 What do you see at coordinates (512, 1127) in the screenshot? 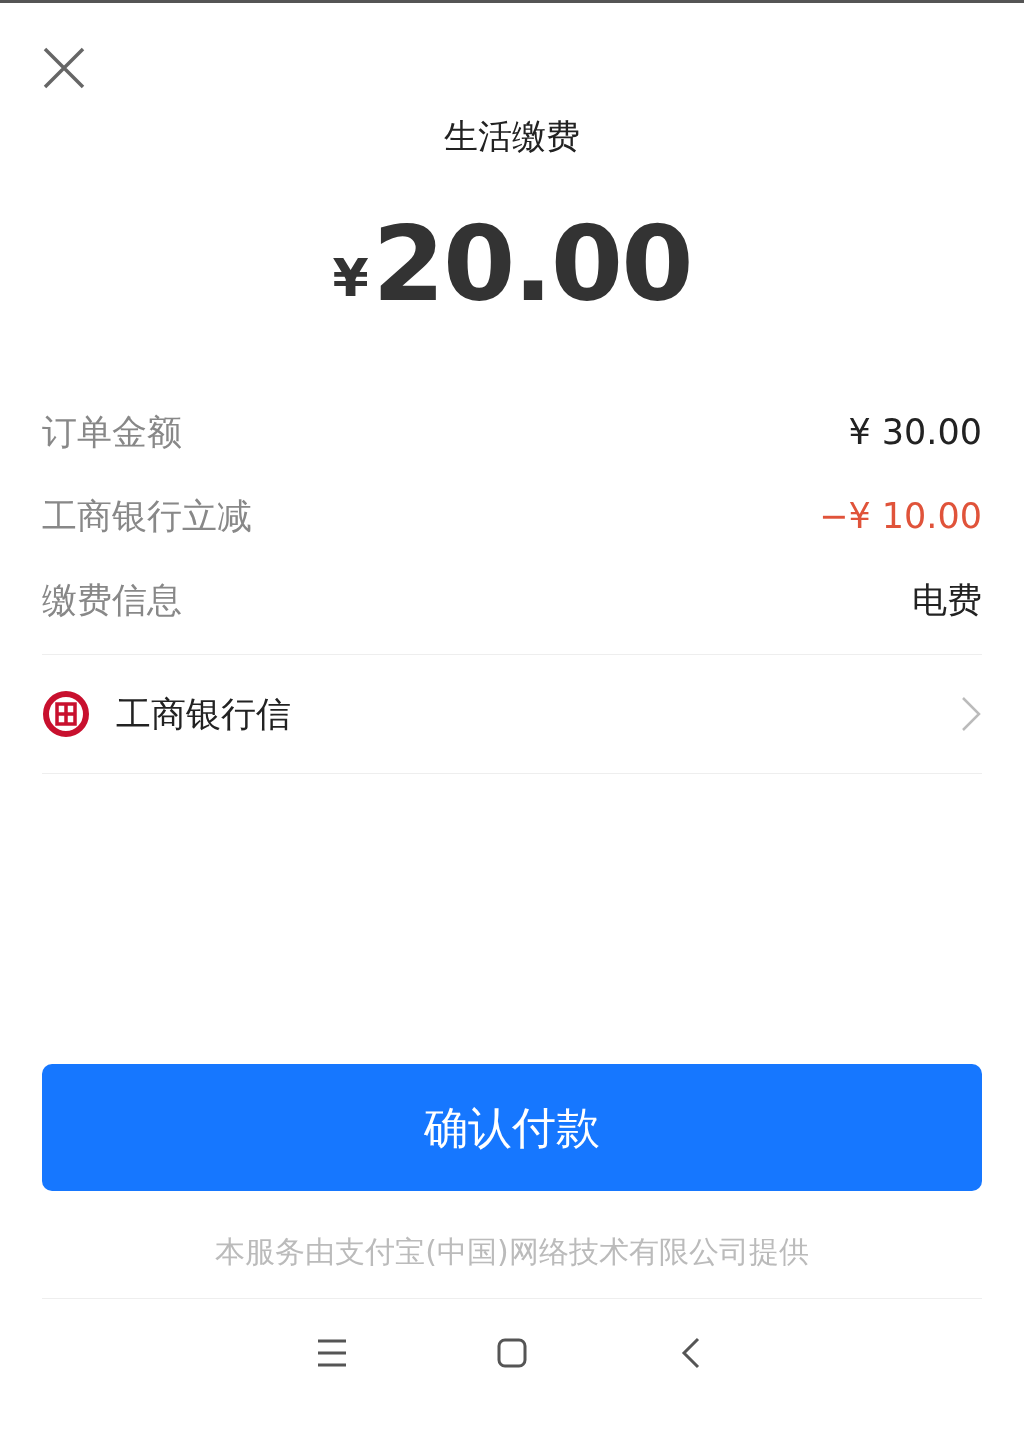
I see `confirm-payment-button: 确认付款` at bounding box center [512, 1127].